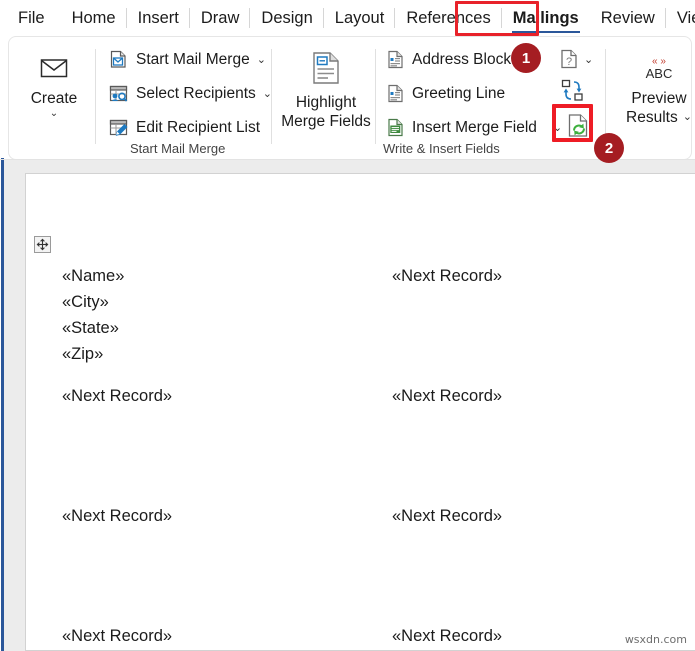 The height and width of the screenshot is (651, 695). I want to click on tab-view-label: View, so click(685, 18).